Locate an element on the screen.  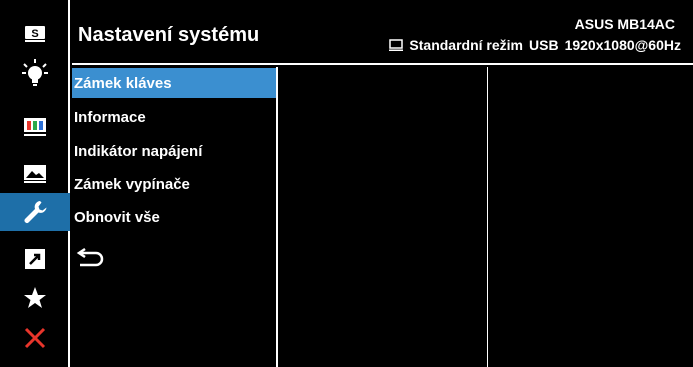
monitor-model: ASUS MB14AC is located at coordinates (624, 24).